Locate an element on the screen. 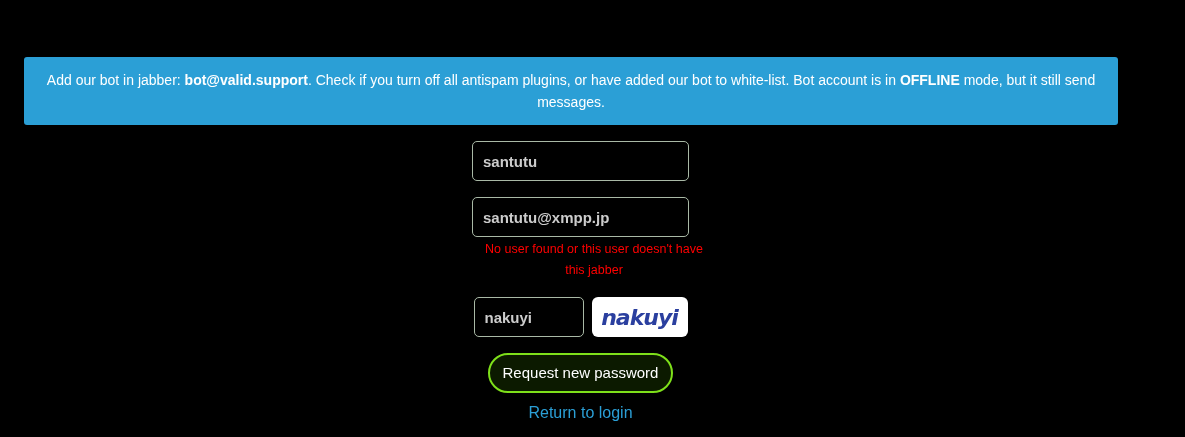 This screenshot has width=1185, height=437. request-password-button: Request new password is located at coordinates (580, 373).